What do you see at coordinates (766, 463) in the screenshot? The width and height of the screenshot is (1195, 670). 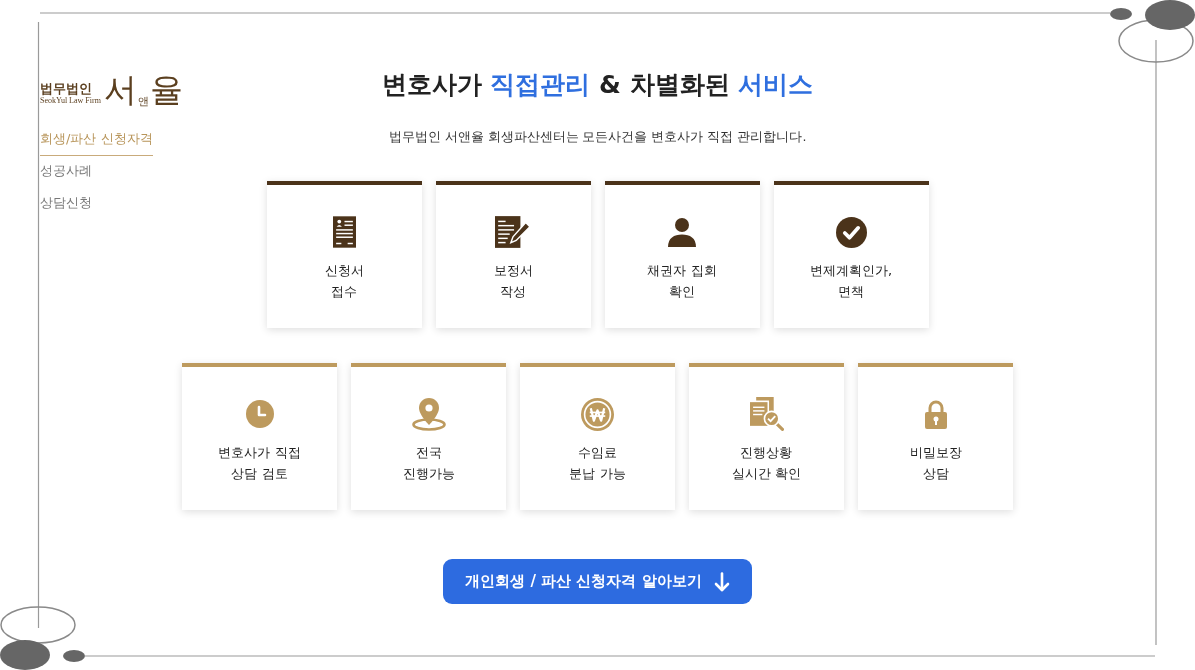 I see `service-label: 진행상황 실시간 확인` at bounding box center [766, 463].